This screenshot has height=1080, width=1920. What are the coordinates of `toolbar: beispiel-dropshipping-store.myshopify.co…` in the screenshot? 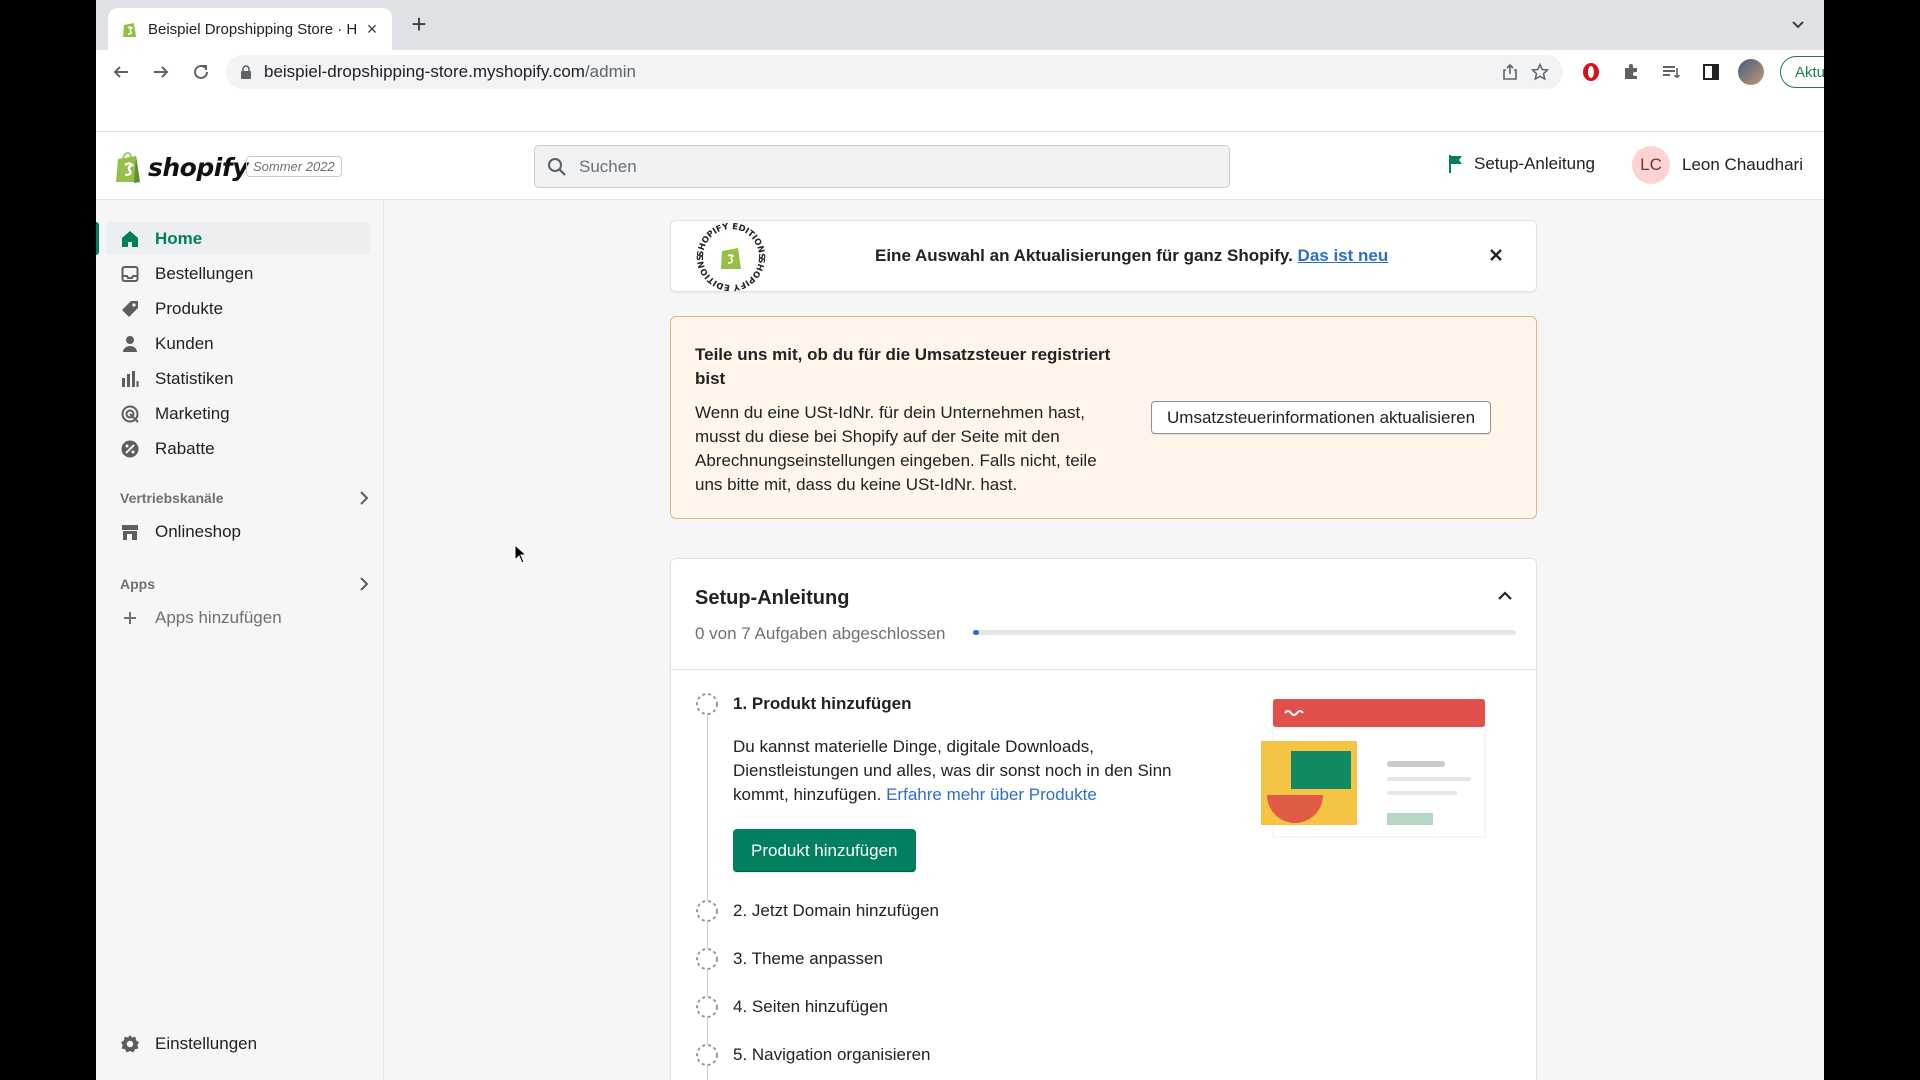 It's located at (960, 72).